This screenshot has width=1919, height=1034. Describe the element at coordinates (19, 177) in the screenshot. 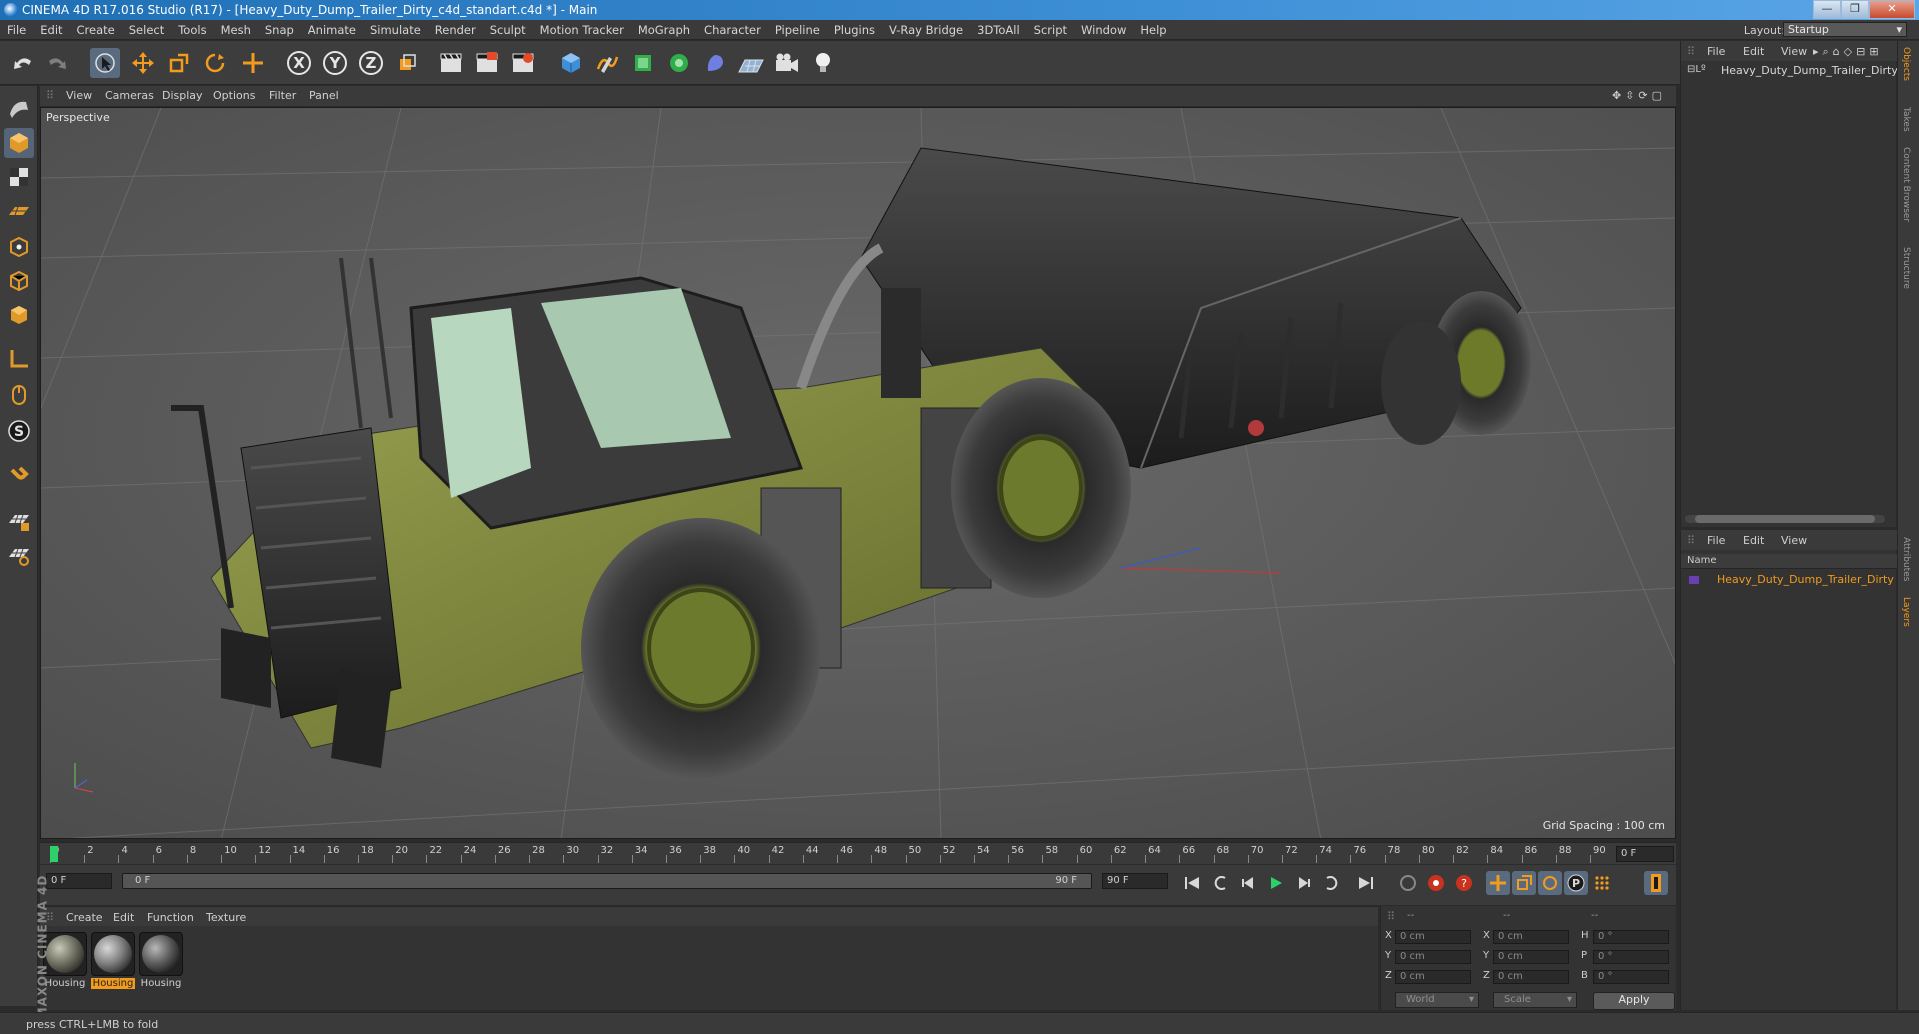

I see `texture-mode-button` at that location.